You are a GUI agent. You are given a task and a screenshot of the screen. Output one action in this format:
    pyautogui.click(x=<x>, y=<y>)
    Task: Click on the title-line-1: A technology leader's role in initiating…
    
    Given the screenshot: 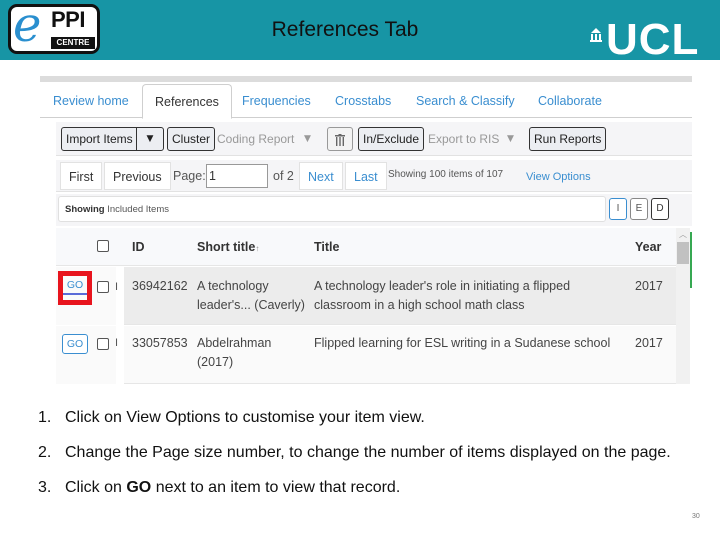 What is the action you would take?
    pyautogui.click(x=442, y=286)
    